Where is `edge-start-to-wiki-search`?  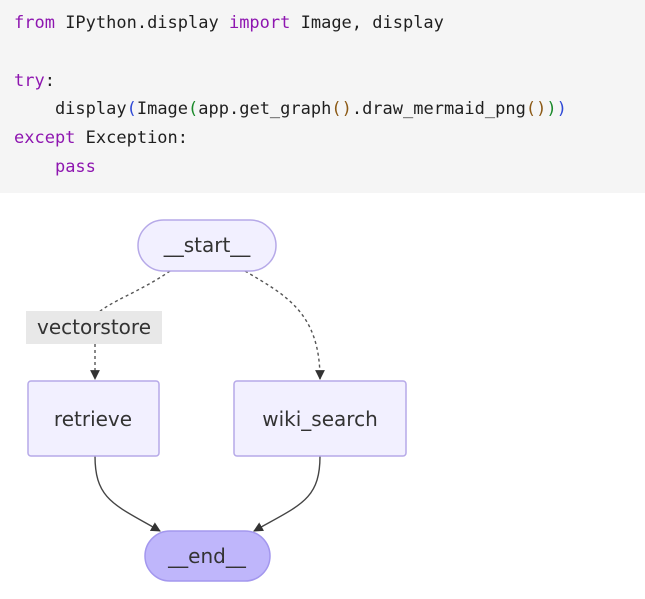 edge-start-to-wiki-search is located at coordinates (284, 325).